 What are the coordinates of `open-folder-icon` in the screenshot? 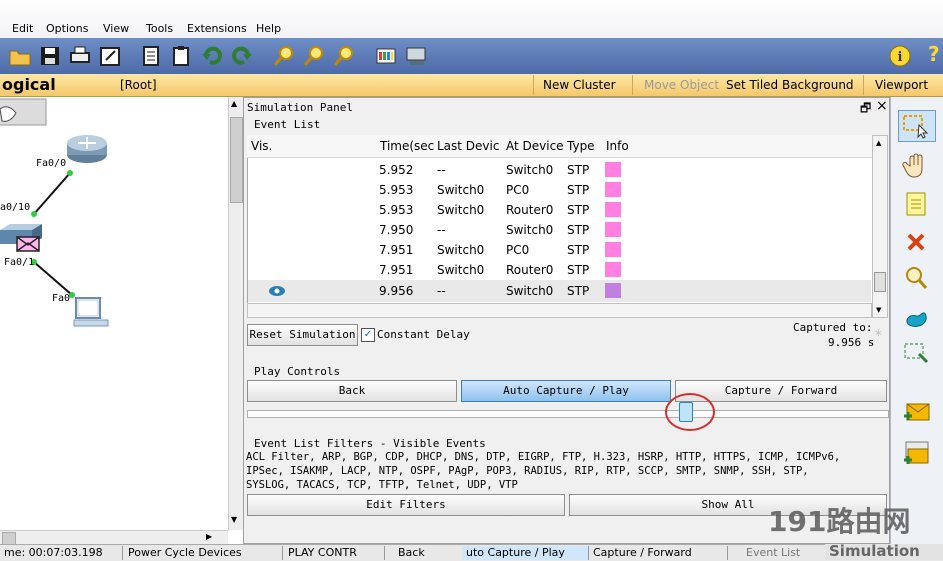 It's located at (20, 56).